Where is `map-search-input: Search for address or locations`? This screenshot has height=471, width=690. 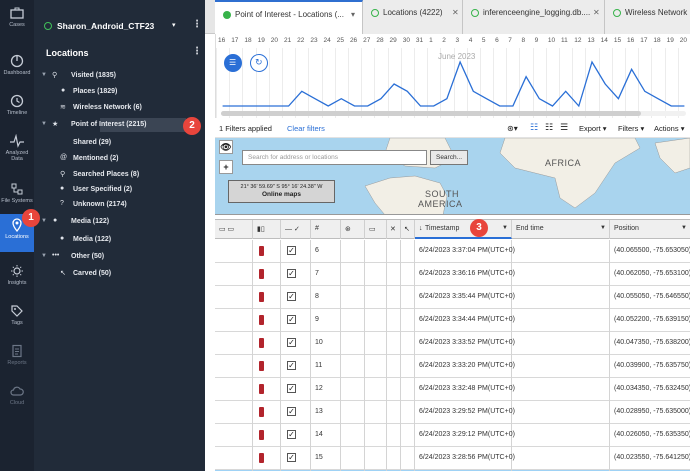
map-search-input: Search for address or locations is located at coordinates (334, 157).